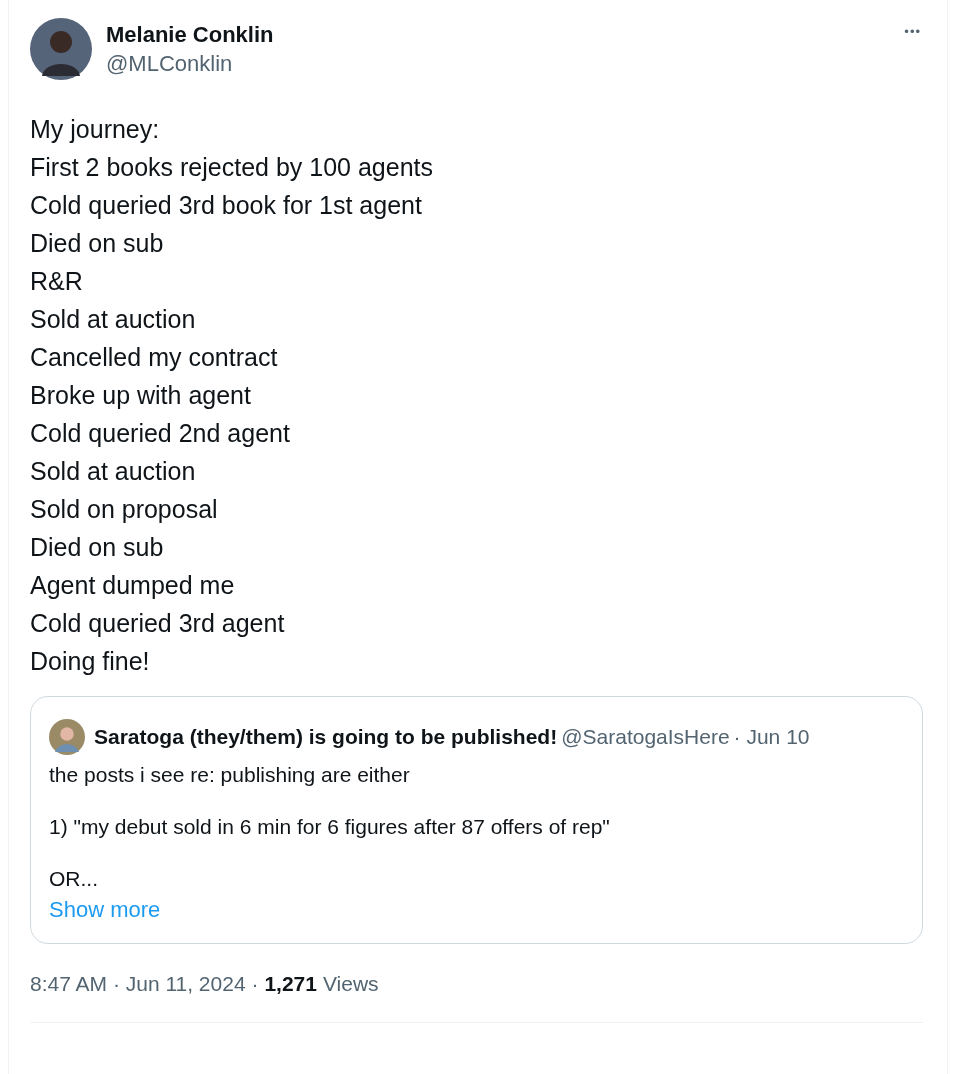 Image resolution: width=956 pixels, height=1074 pixels. What do you see at coordinates (330, 827) in the screenshot?
I see `quoted-tweet-text: 1) "my debut sold in 6 min for 6 figures after 87 offers of rep"` at bounding box center [330, 827].